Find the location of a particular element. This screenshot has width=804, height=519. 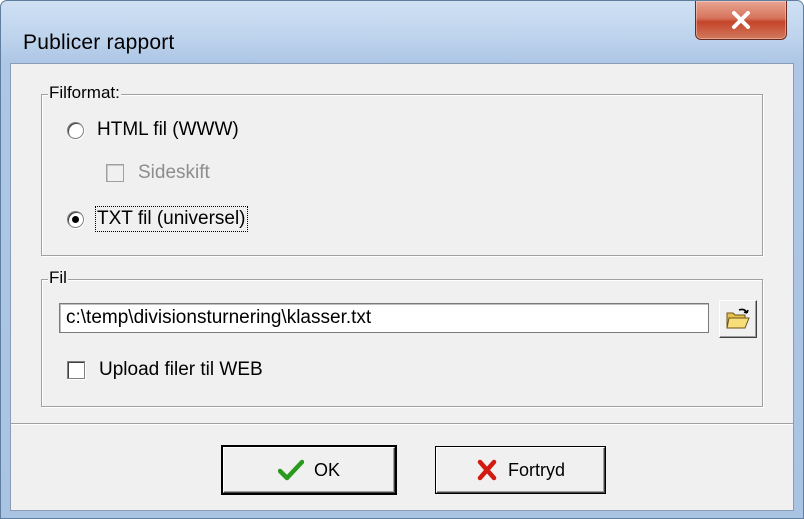

cancel-button: Fortryd is located at coordinates (520, 470).